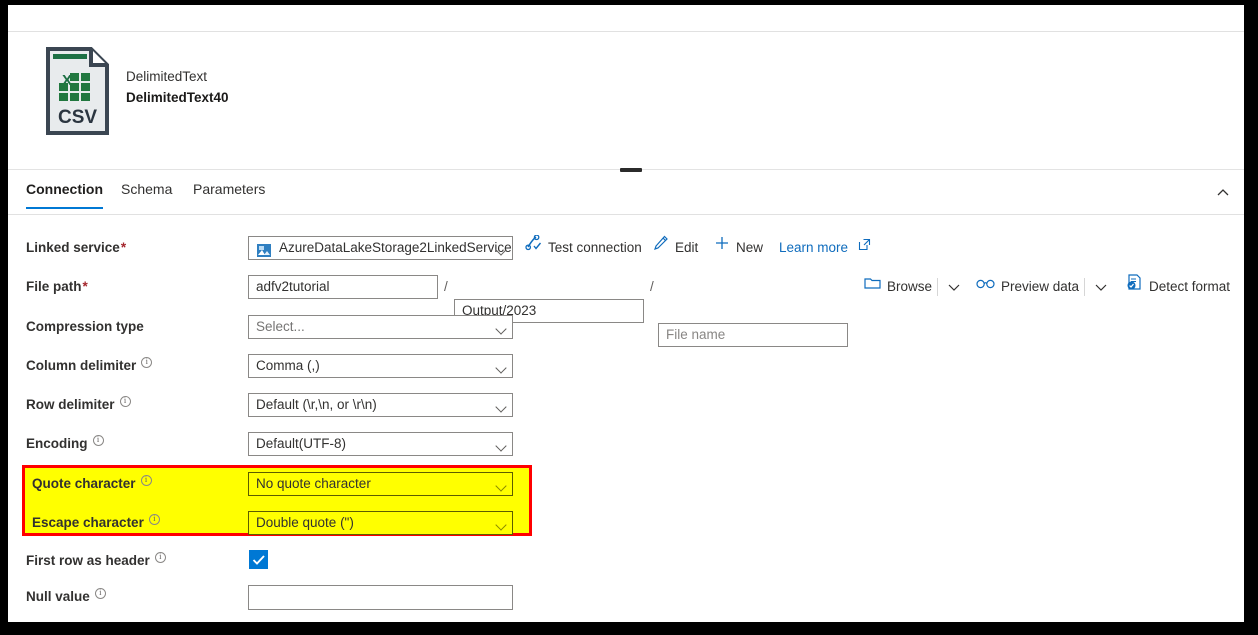  Describe the element at coordinates (92, 484) in the screenshot. I see `quote-character-label: Quote character` at that location.